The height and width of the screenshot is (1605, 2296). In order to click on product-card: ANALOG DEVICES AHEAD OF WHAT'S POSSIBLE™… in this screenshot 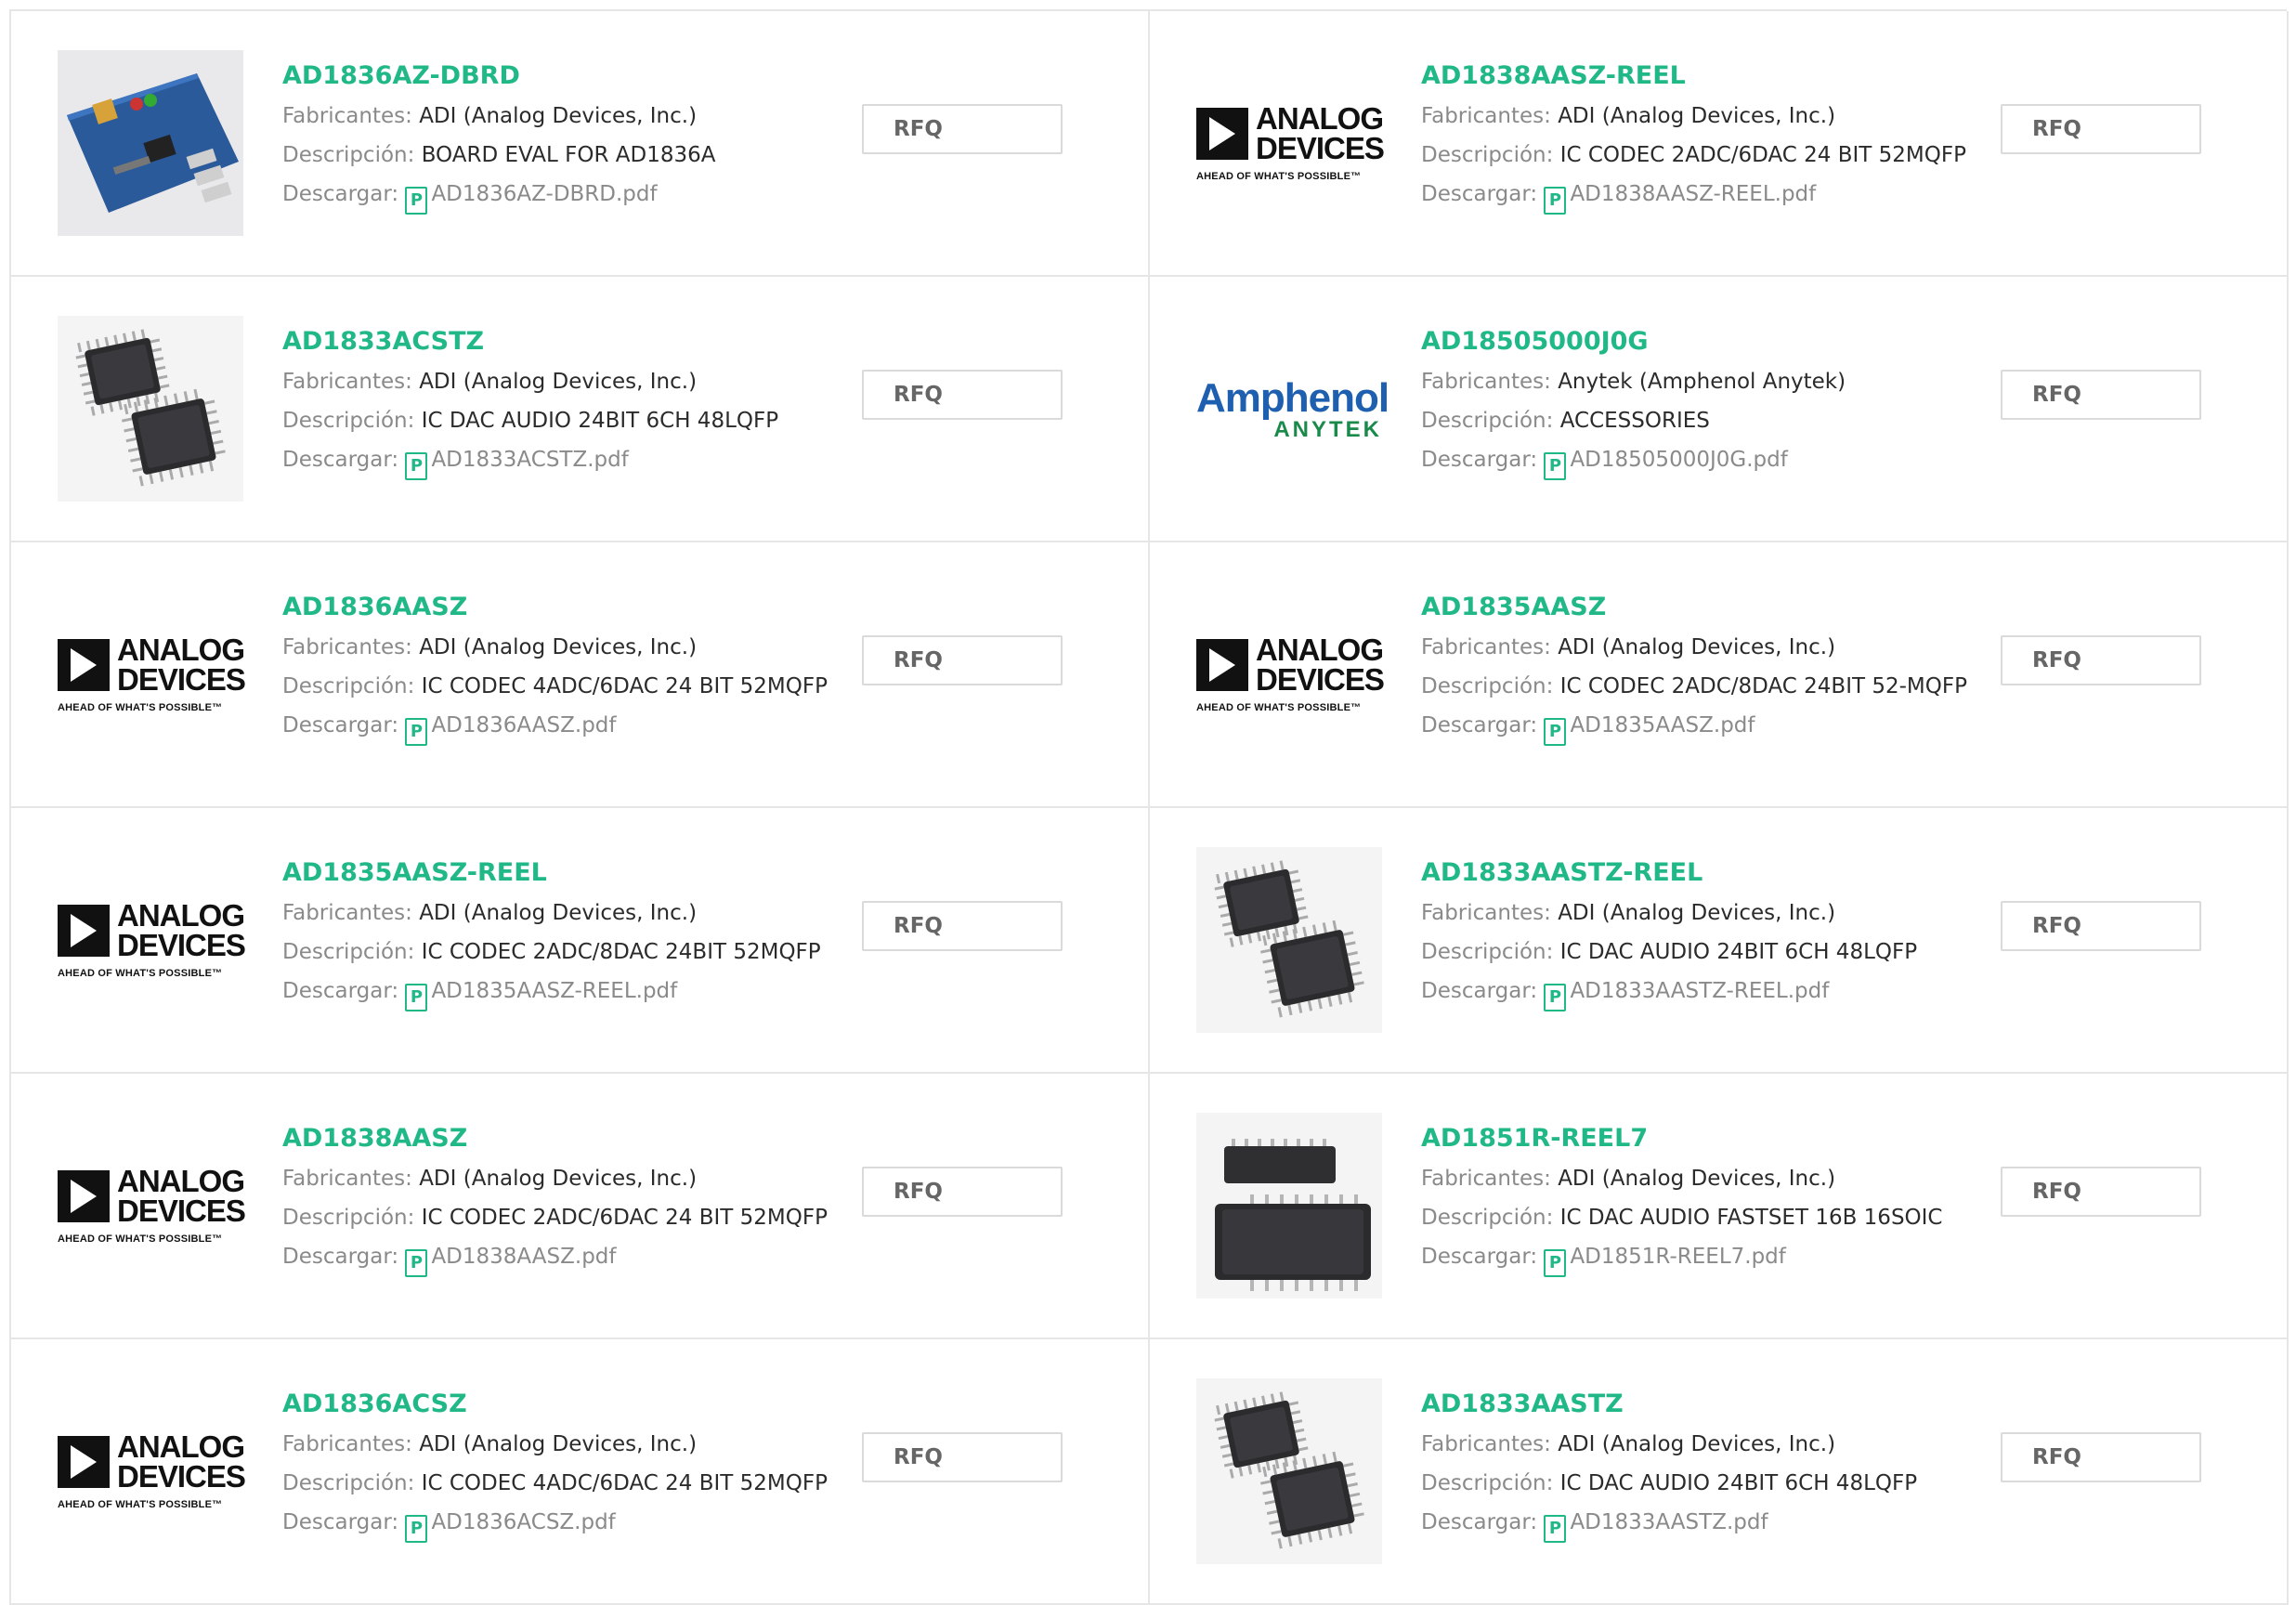, I will do `click(580, 675)`.